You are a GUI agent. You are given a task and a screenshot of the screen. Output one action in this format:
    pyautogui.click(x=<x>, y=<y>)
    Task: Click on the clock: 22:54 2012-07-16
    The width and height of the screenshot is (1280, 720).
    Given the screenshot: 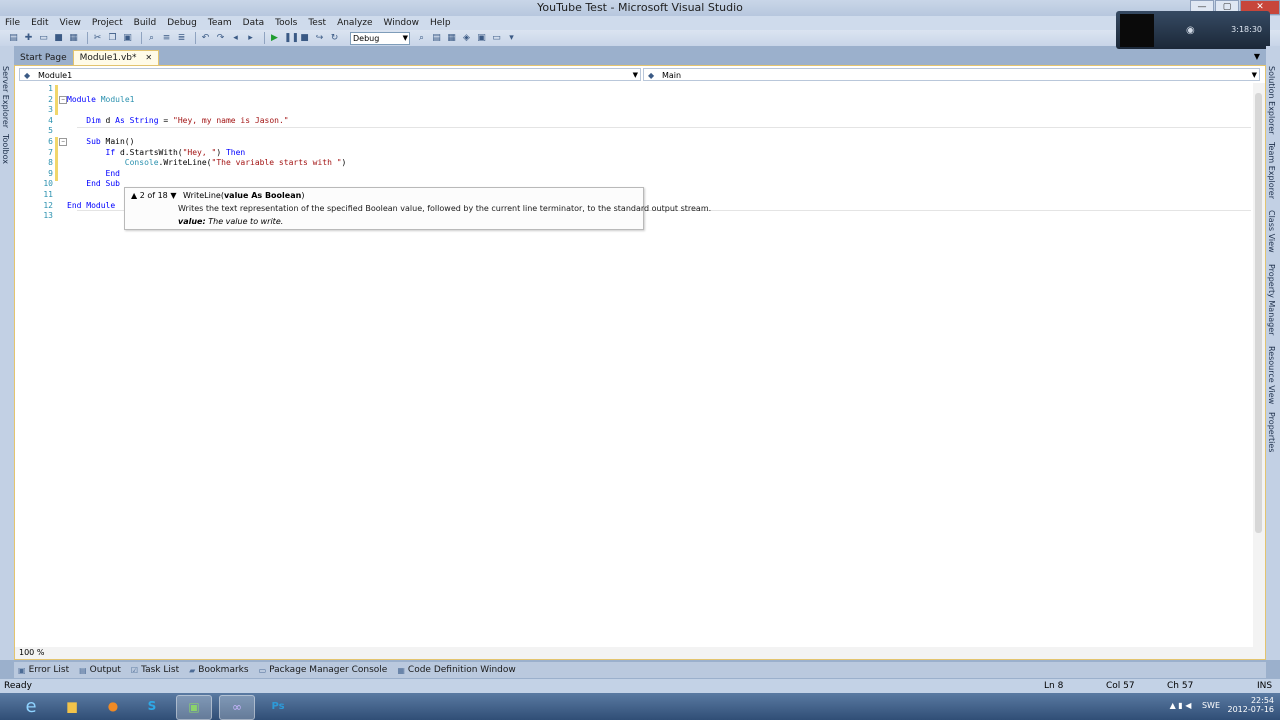 What is the action you would take?
    pyautogui.click(x=1251, y=705)
    